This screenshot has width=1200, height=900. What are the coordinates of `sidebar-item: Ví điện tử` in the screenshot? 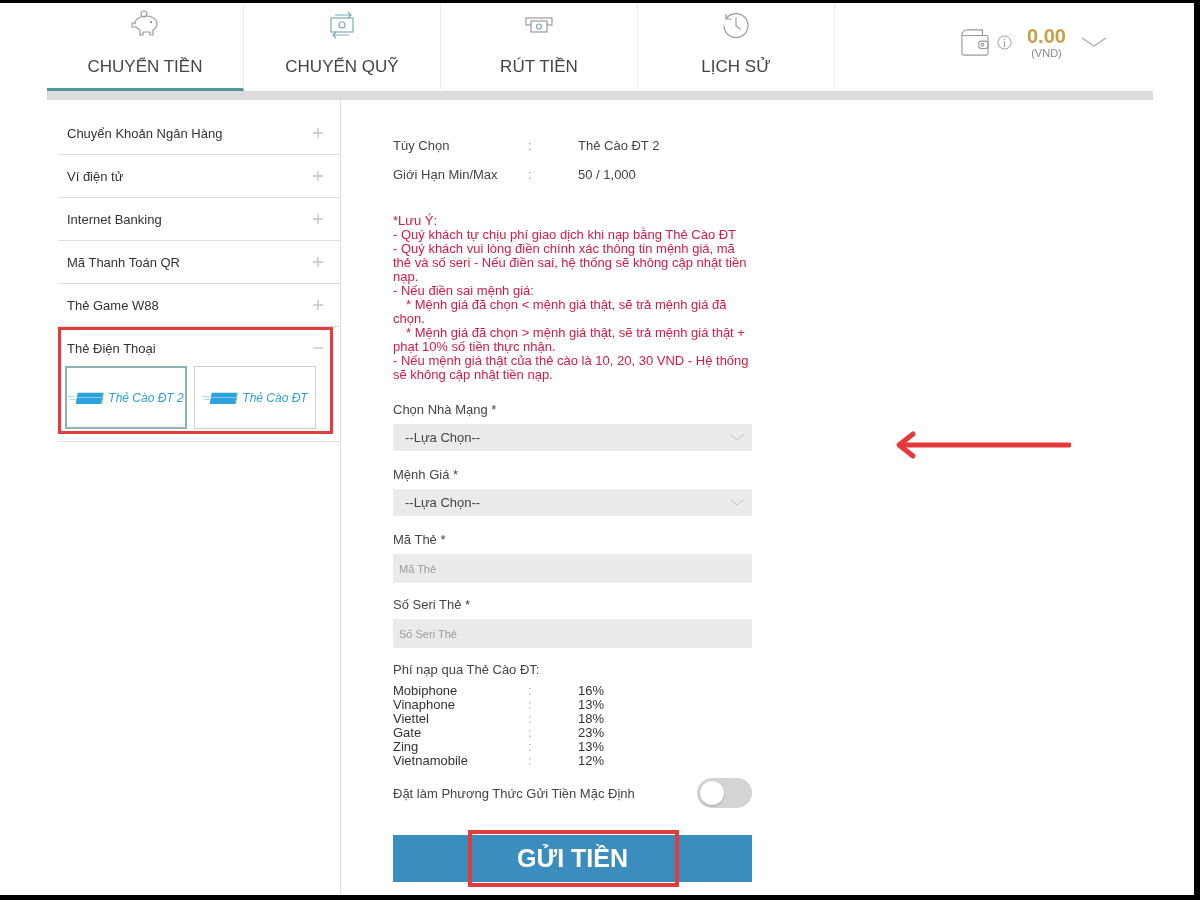 It's located at (95, 176).